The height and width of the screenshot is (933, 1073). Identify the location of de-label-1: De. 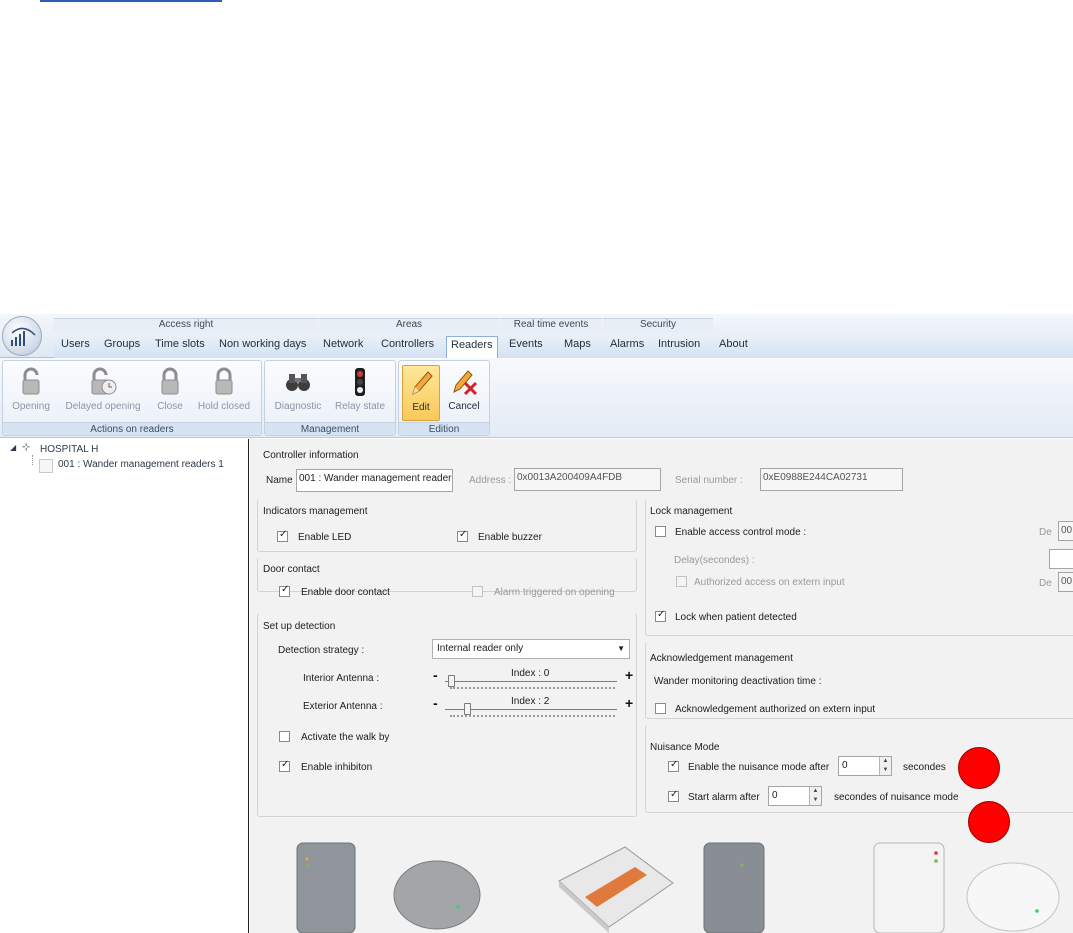
(1045, 532).